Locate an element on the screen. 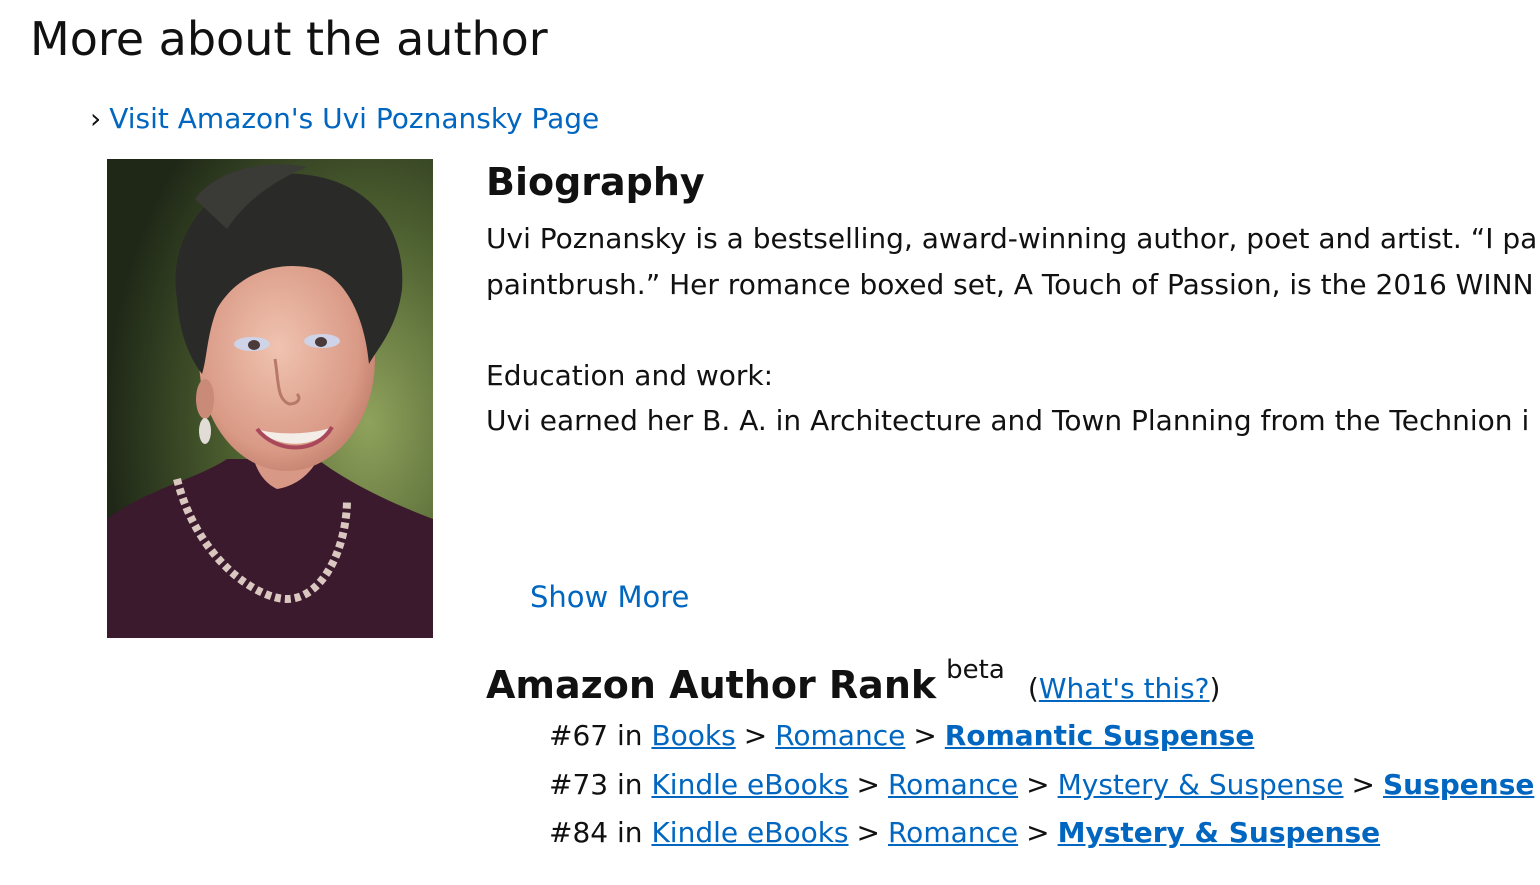  author-photo-image is located at coordinates (270, 398).